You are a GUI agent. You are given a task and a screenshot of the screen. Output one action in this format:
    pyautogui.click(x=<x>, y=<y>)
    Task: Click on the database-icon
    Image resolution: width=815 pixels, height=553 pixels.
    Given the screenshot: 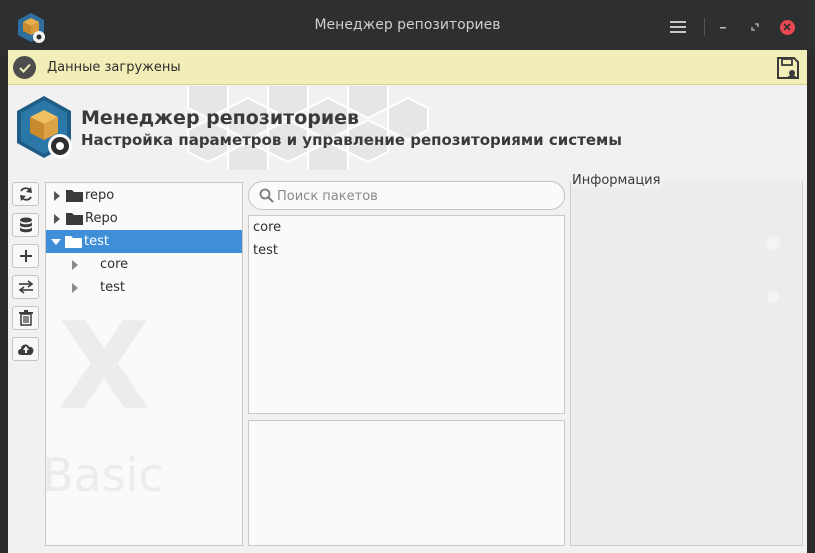 What is the action you would take?
    pyautogui.click(x=25, y=225)
    